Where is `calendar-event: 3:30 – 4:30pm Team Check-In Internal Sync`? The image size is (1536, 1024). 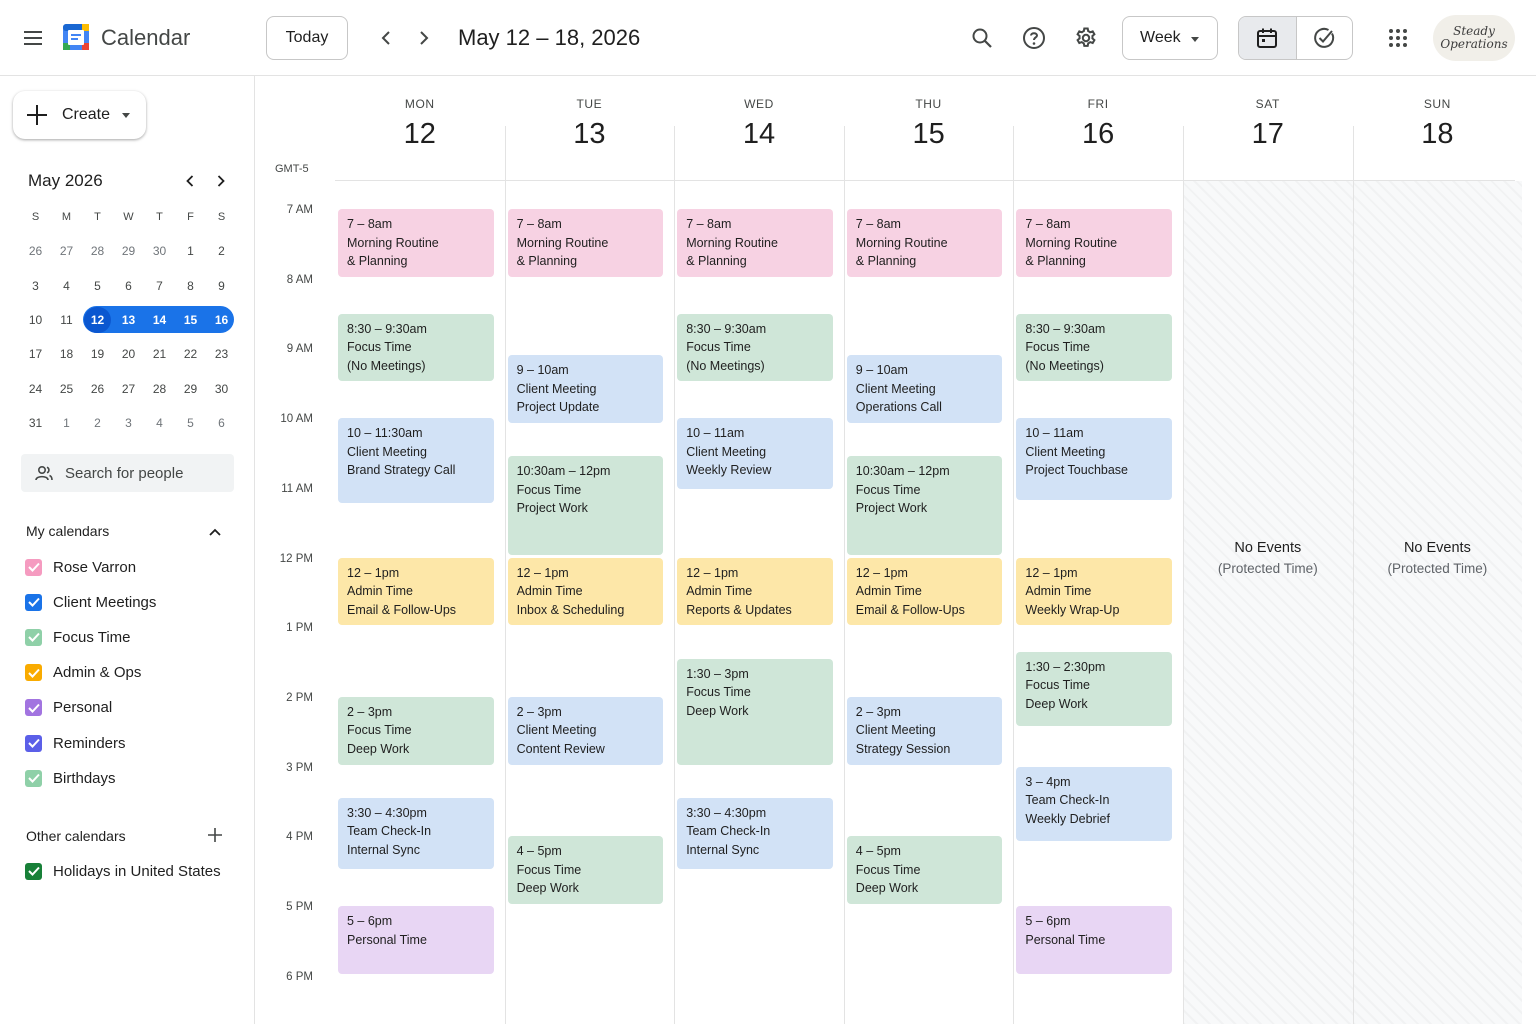 calendar-event: 3:30 – 4:30pm Team Check-In Internal Sync is located at coordinates (755, 833).